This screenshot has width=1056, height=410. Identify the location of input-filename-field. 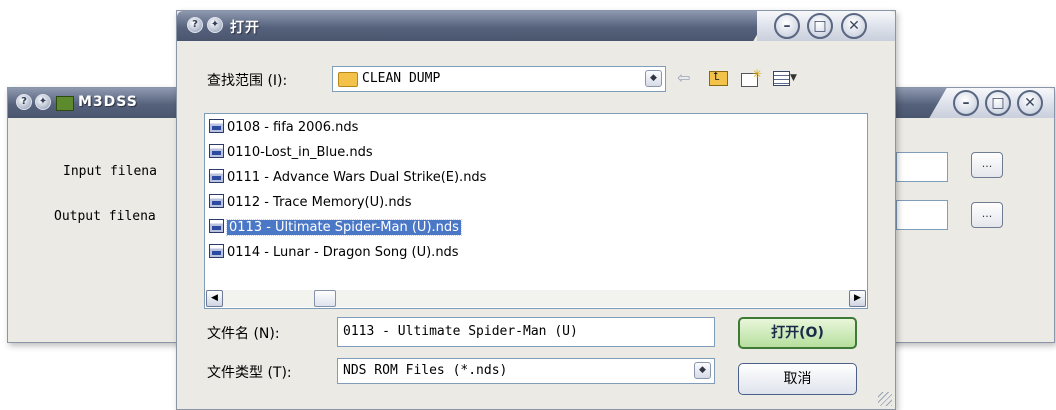
(922, 167).